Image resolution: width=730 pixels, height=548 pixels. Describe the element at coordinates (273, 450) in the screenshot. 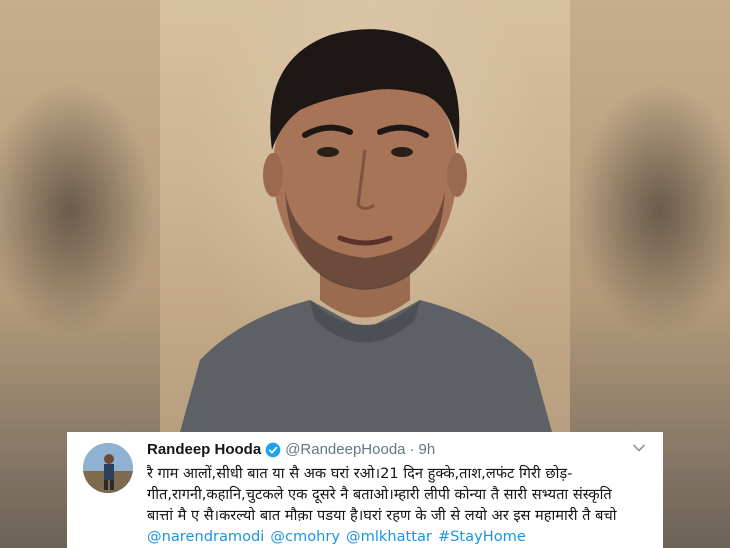

I see `verified-badge-icon` at that location.